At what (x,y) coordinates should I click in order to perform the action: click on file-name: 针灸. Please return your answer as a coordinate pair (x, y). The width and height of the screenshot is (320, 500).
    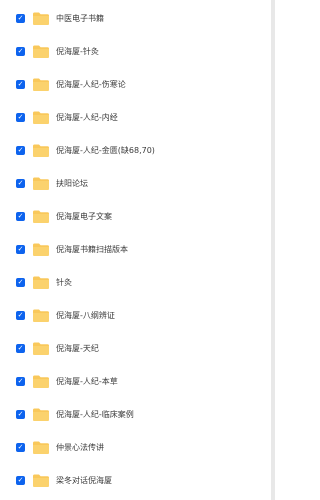
    Looking at the image, I should click on (64, 282).